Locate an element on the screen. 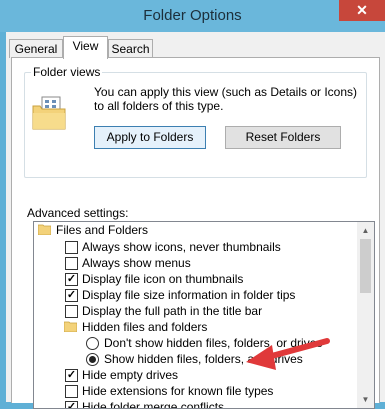 This screenshot has width=385, height=409. option-label: Always show menus is located at coordinates (136, 263).